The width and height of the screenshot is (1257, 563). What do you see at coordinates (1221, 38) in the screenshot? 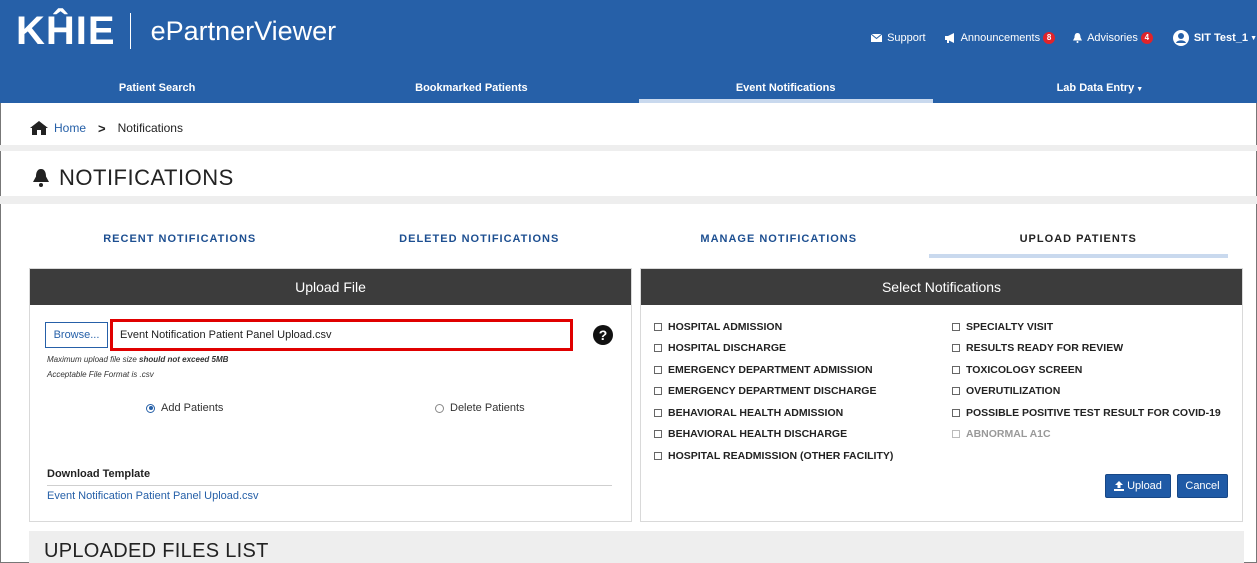
I see `user-name: SIT Test_1` at bounding box center [1221, 38].